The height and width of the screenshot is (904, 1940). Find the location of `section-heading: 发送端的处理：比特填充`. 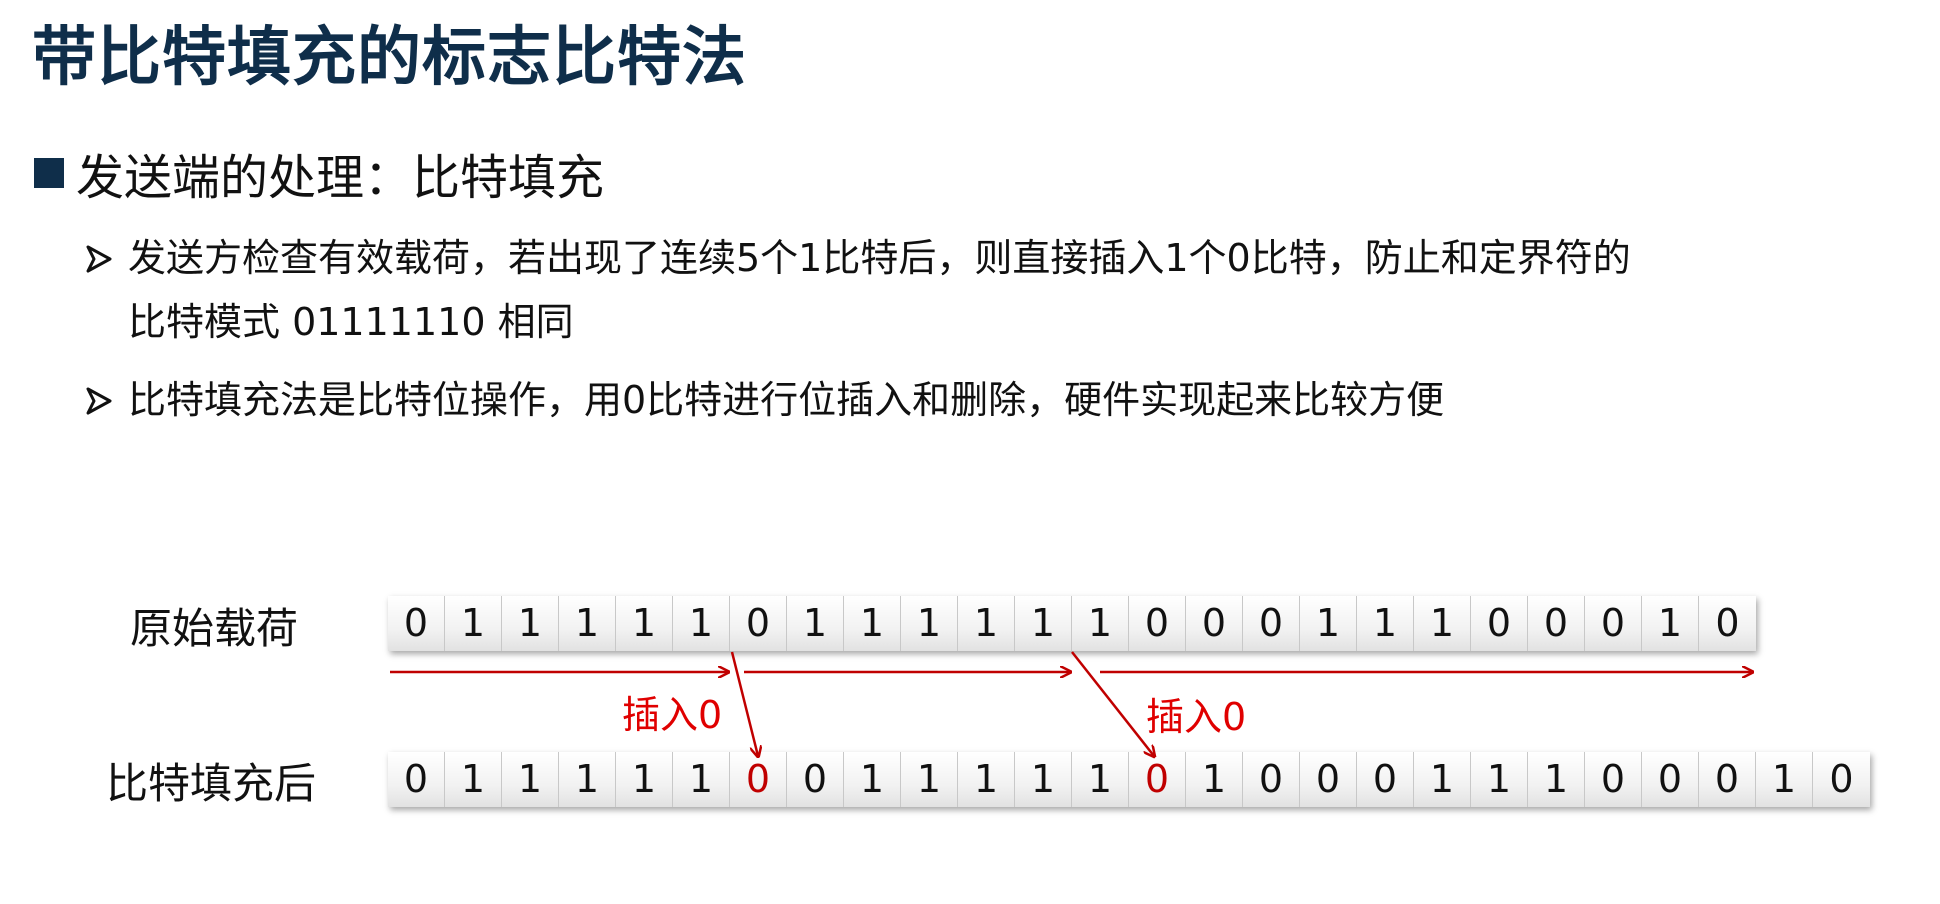

section-heading: 发送端的处理：比特填充 is located at coordinates (319, 173).